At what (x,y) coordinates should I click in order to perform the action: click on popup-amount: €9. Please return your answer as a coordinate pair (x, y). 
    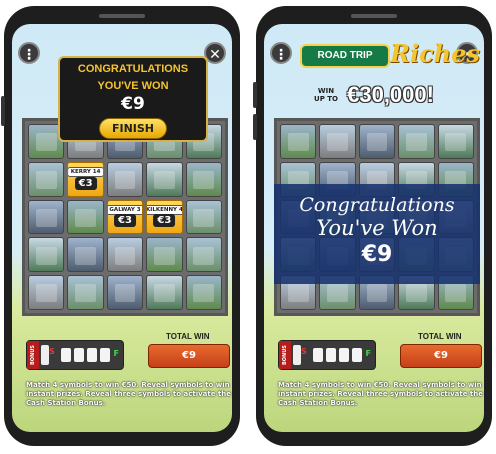
    Looking at the image, I should click on (133, 104).